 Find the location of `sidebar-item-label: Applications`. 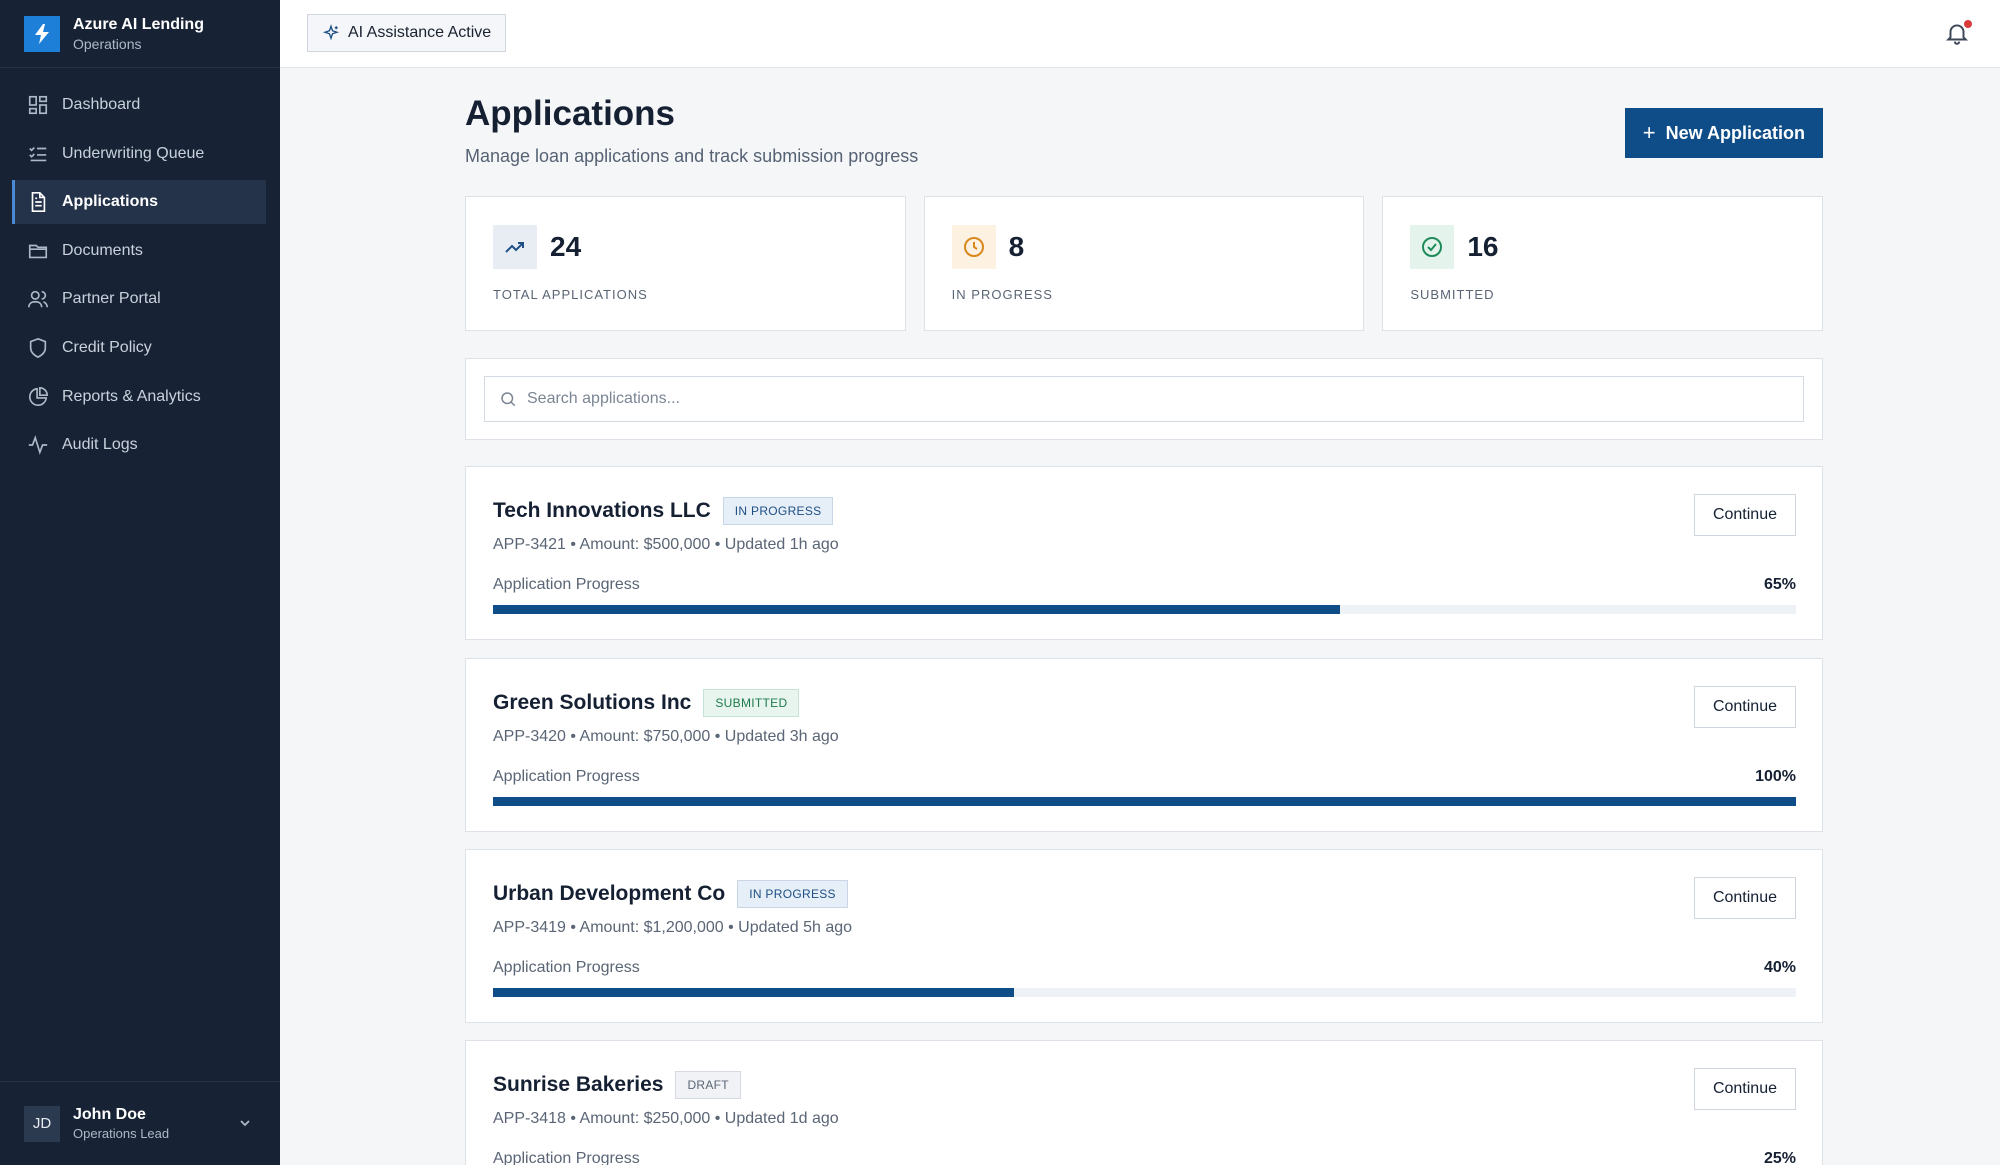

sidebar-item-label: Applications is located at coordinates (110, 202).